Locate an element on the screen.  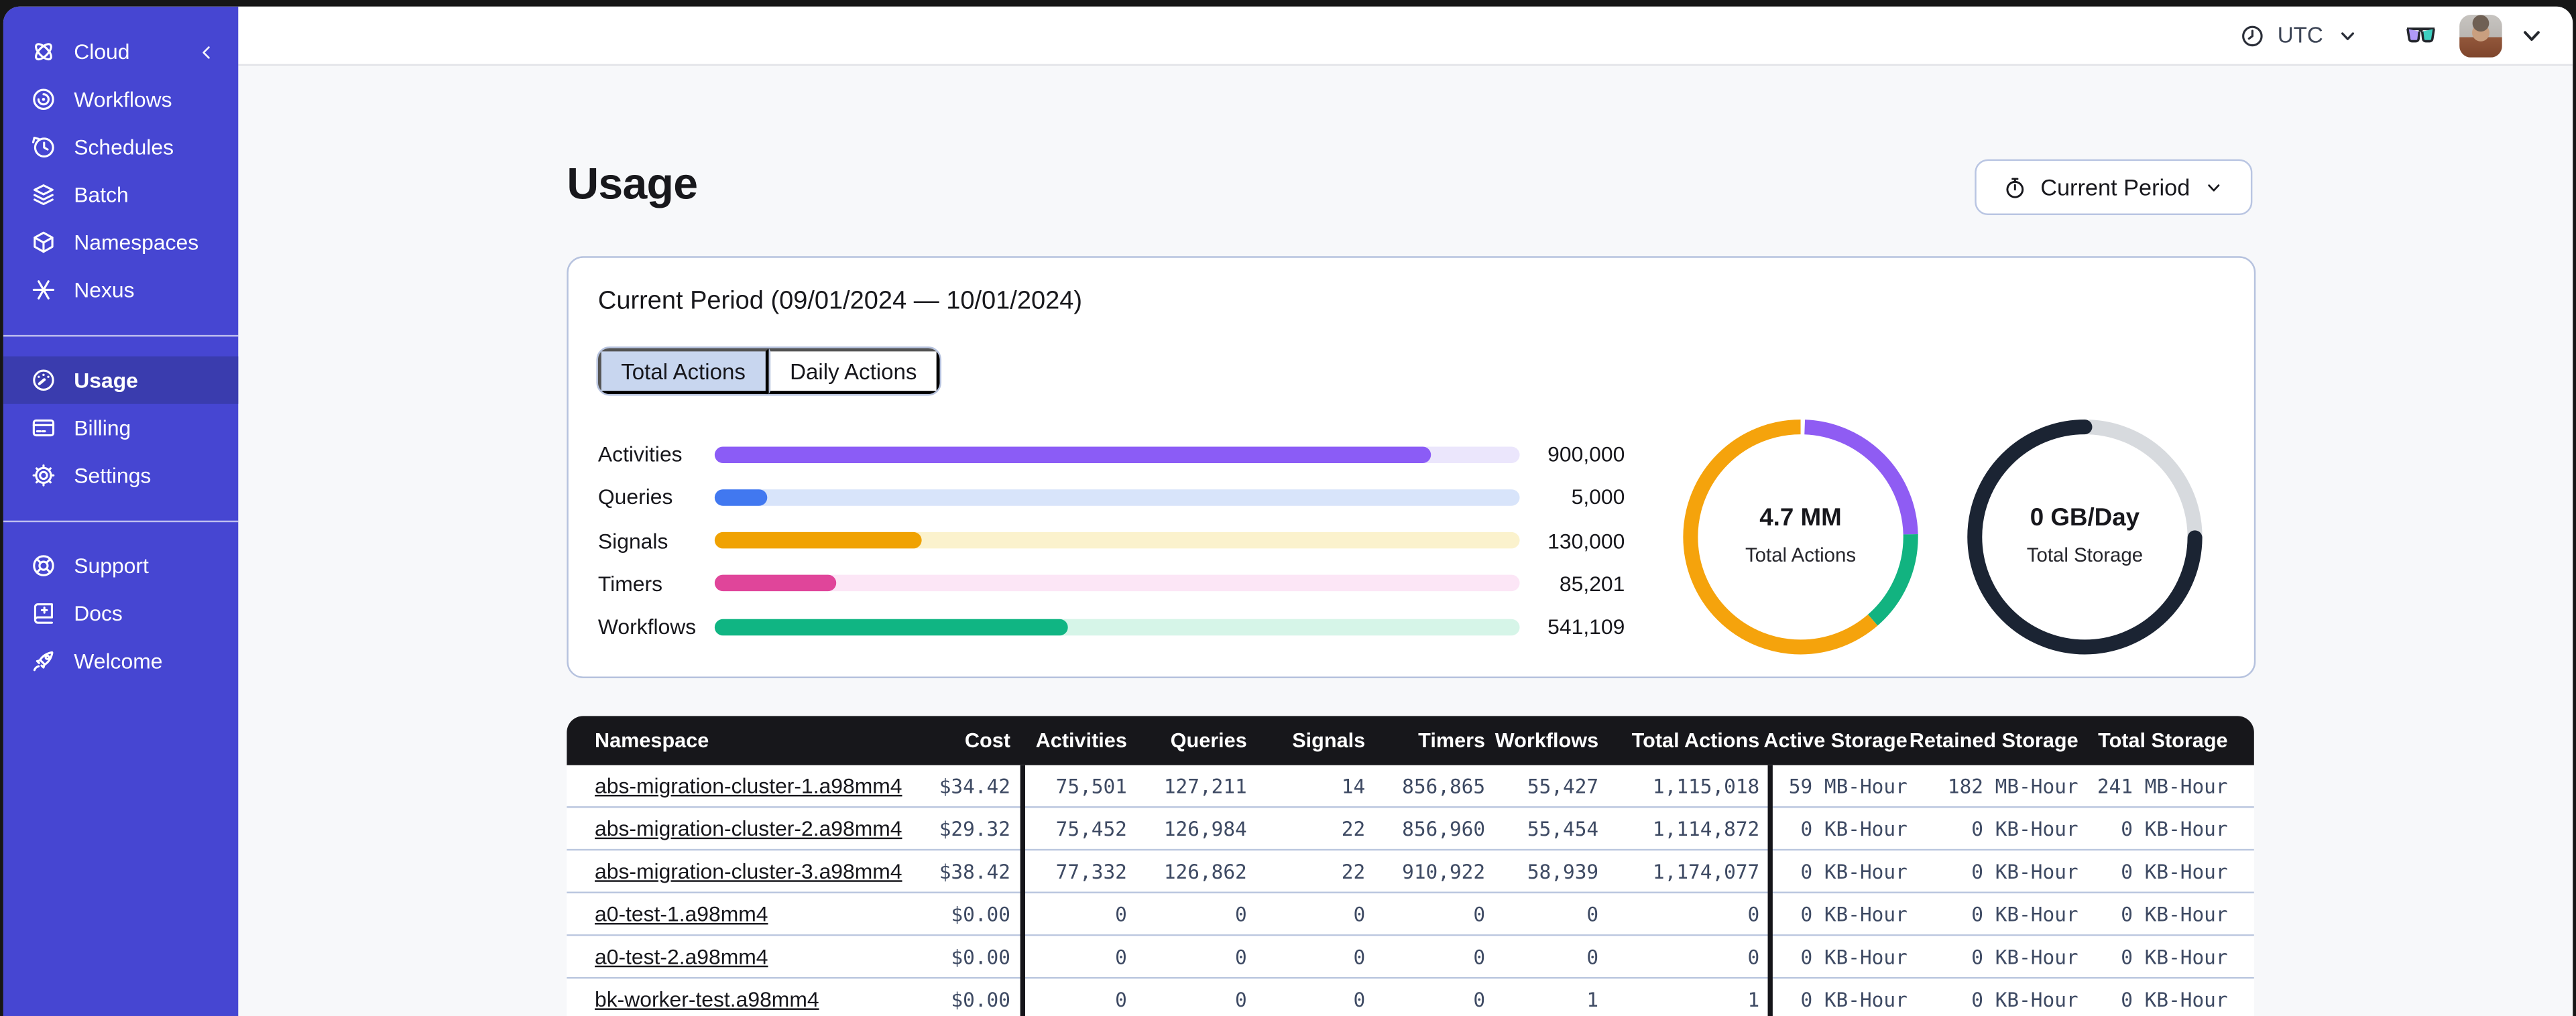
bar-label: Queries is located at coordinates (635, 497).